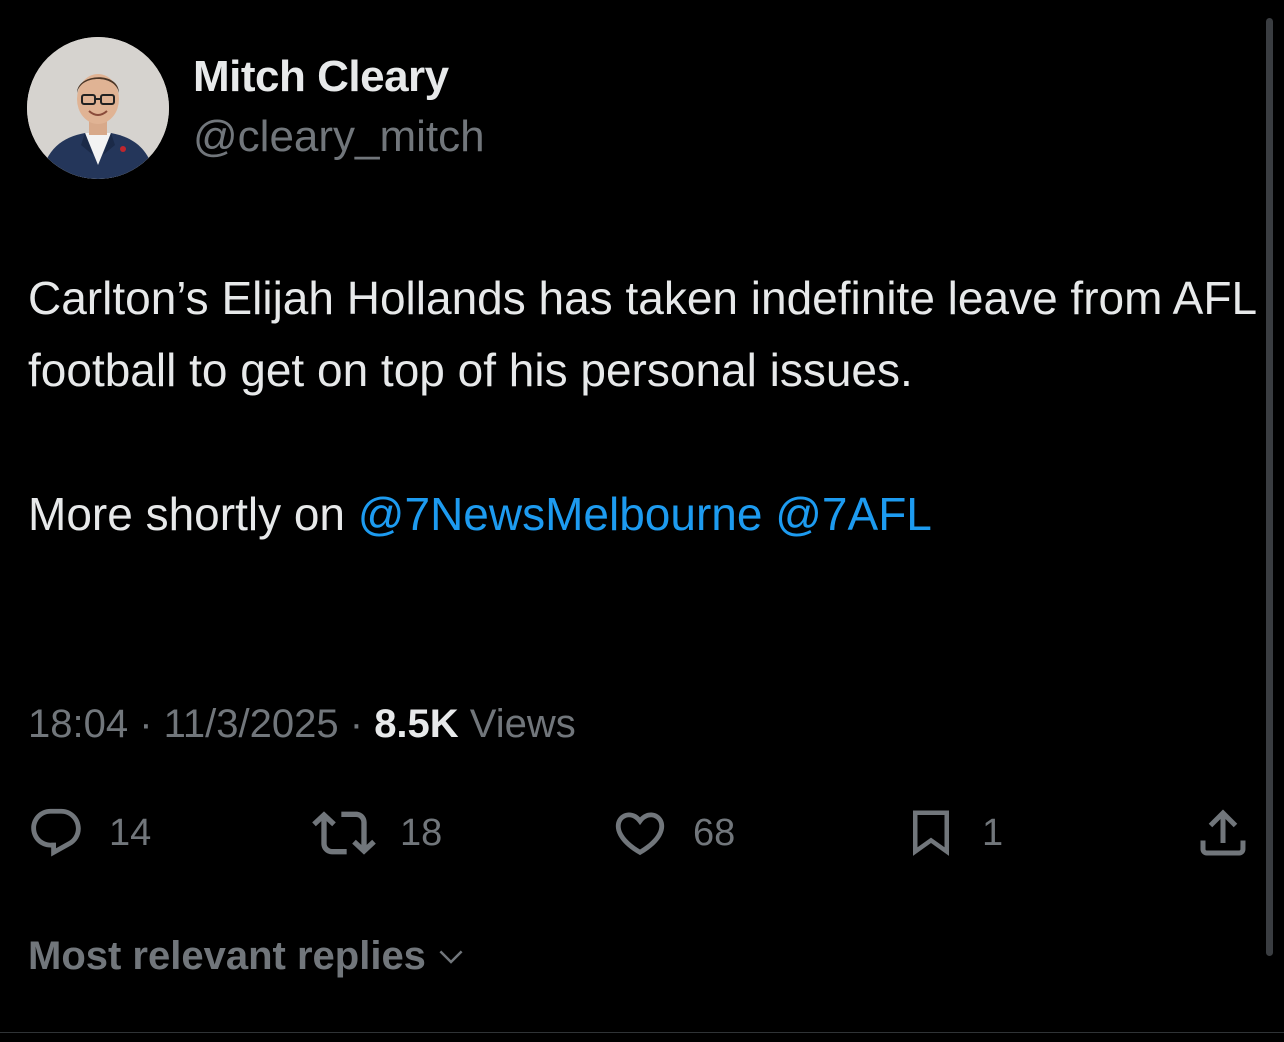 This screenshot has height=1042, width=1284. What do you see at coordinates (89, 833) in the screenshot?
I see `reply-button: 14` at bounding box center [89, 833].